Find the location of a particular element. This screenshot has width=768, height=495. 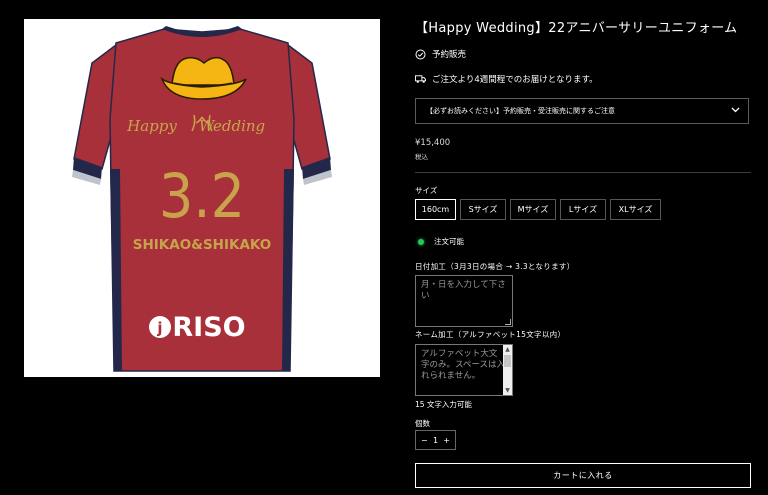

price: ¥15,400 is located at coordinates (433, 143).